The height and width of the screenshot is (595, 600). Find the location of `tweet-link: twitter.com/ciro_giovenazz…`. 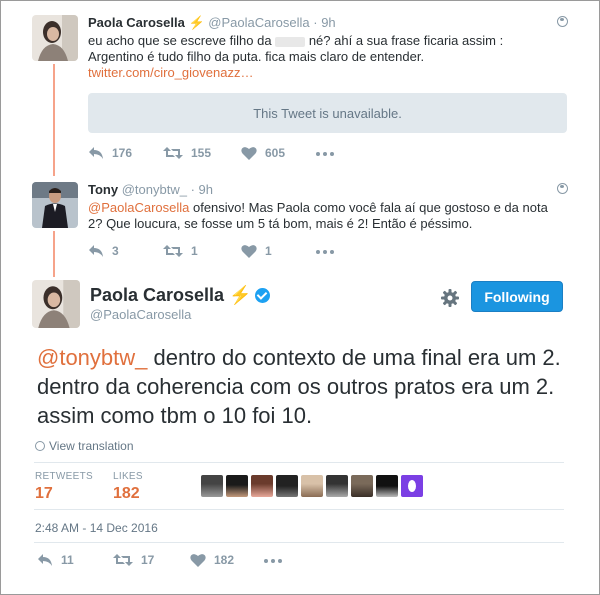

tweet-link: twitter.com/ciro_giovenazz… is located at coordinates (323, 73).